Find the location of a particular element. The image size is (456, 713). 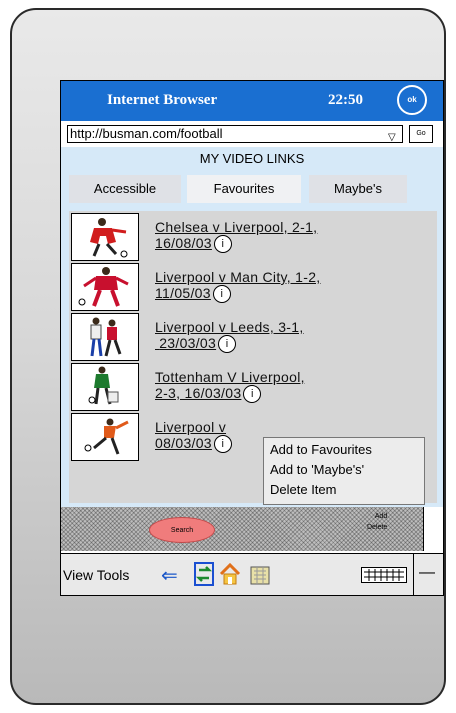

bottom-toolbar: View Tools ⇐ — is located at coordinates (252, 574).